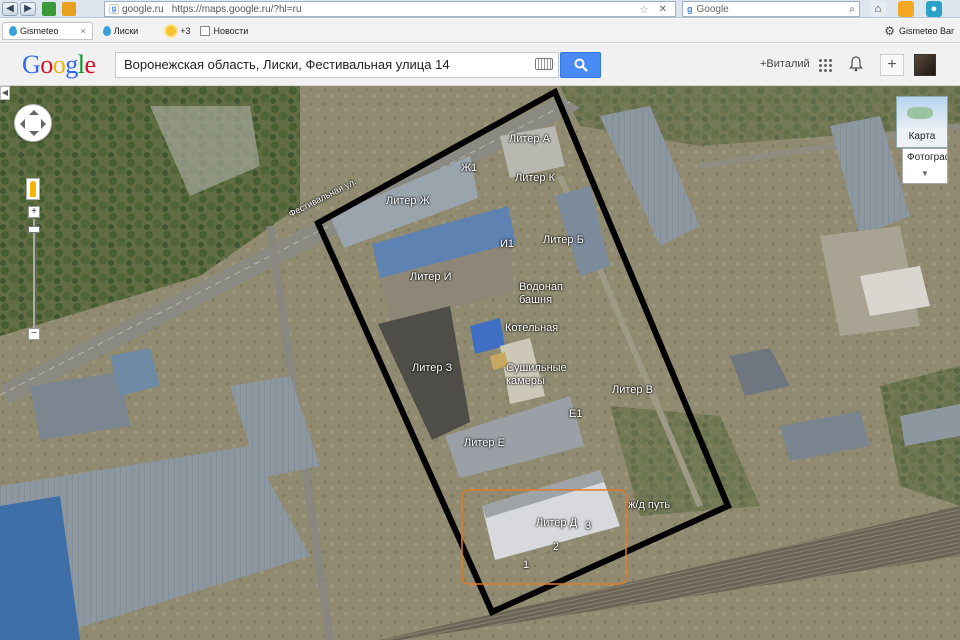 The image size is (960, 640). Describe the element at coordinates (39, 30) in the screenshot. I see `gismeteo-tab-label: Gismeteo` at that location.